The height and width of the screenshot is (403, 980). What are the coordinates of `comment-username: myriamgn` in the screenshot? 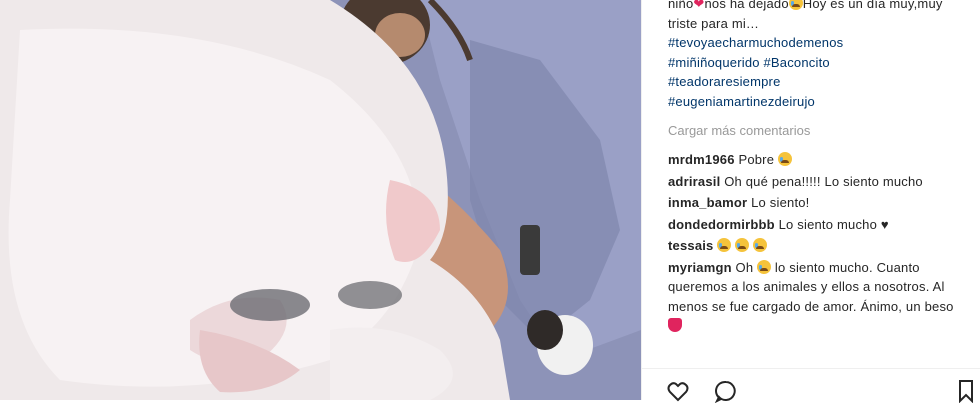 It's located at (700, 267).